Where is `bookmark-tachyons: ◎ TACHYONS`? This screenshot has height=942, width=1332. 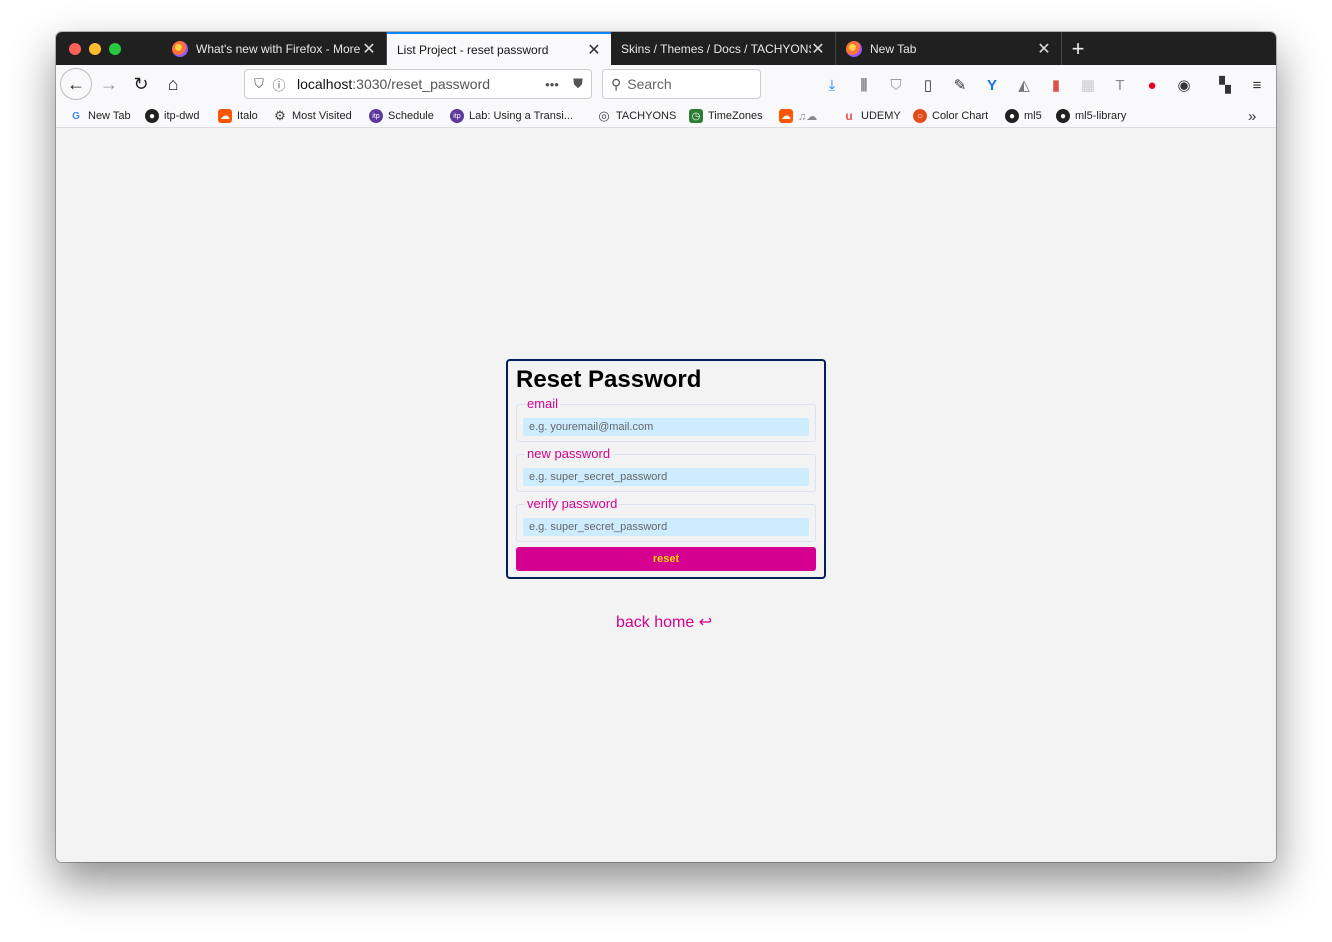
bookmark-tachyons: ◎ TACHYONS is located at coordinates (636, 116).